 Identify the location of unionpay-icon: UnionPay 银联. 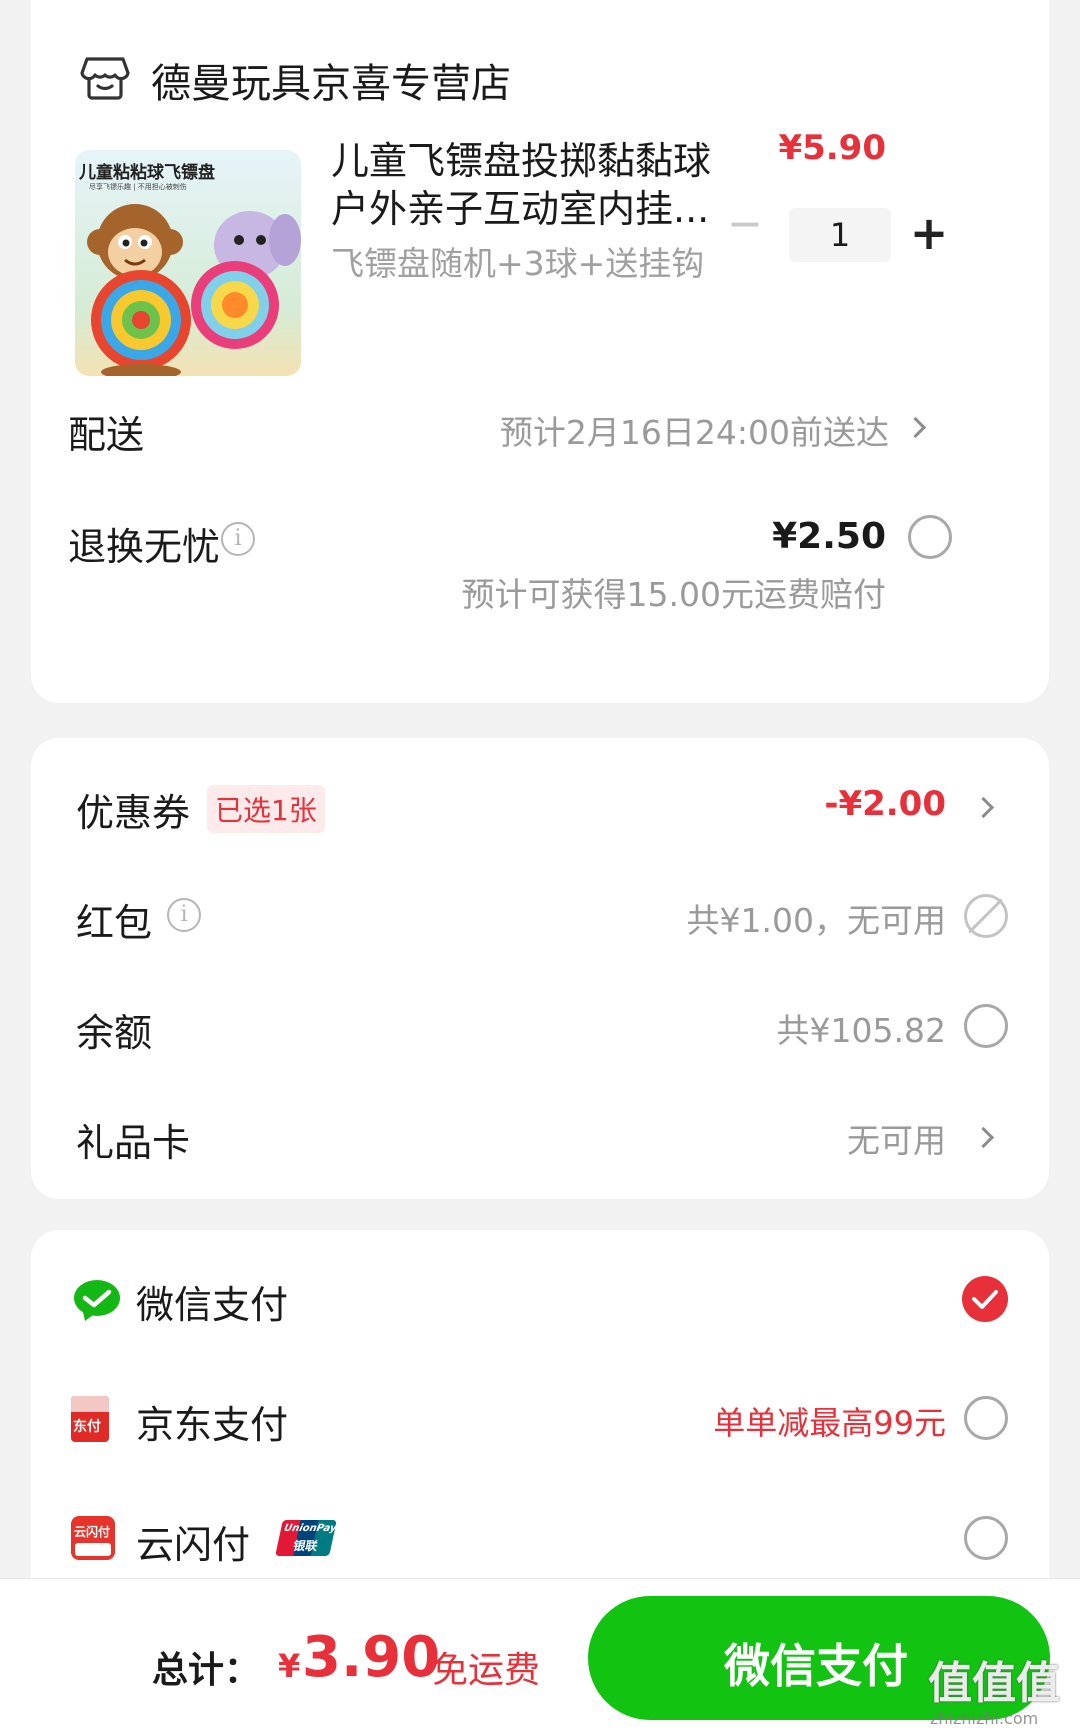
(306, 1538).